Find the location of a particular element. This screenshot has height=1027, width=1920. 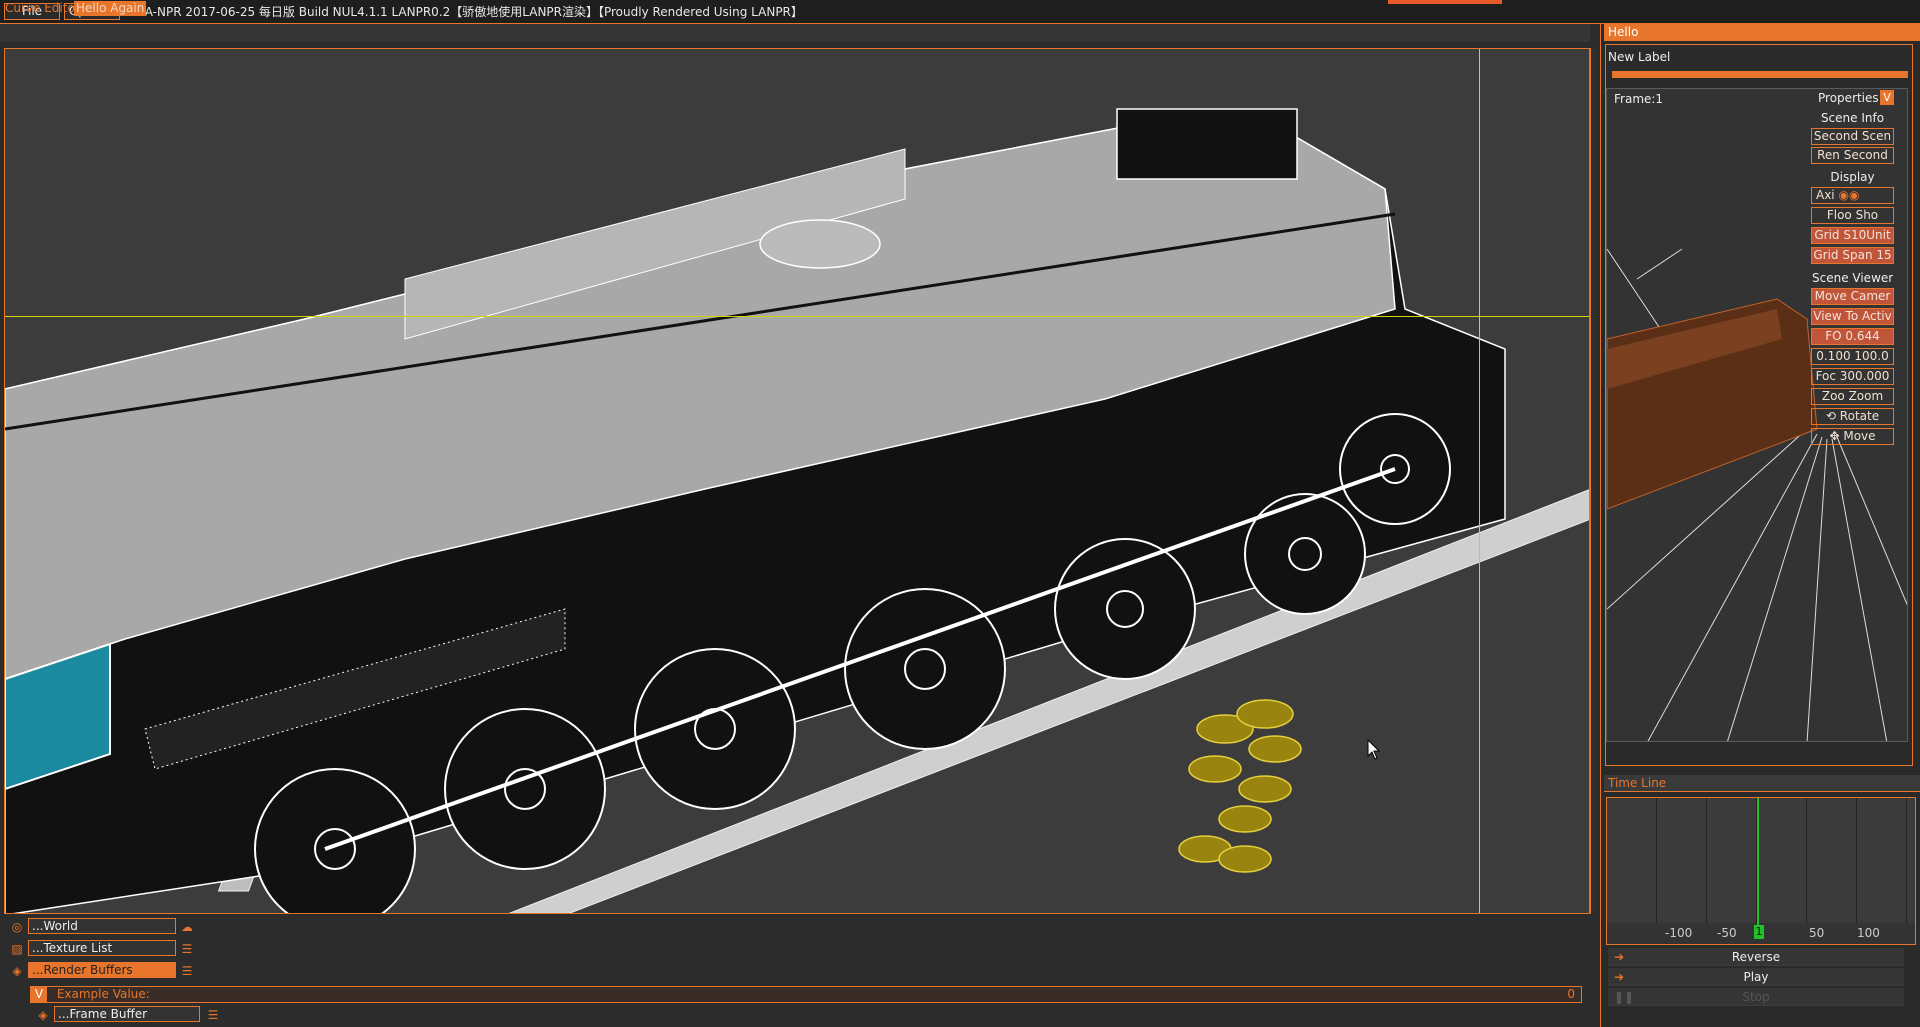

display-label: Display is located at coordinates (1852, 177).